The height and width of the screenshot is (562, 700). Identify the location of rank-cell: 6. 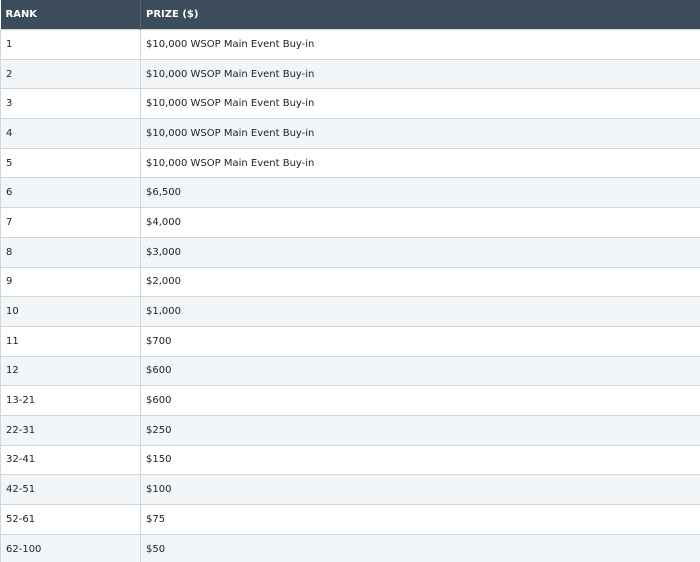
(70, 192).